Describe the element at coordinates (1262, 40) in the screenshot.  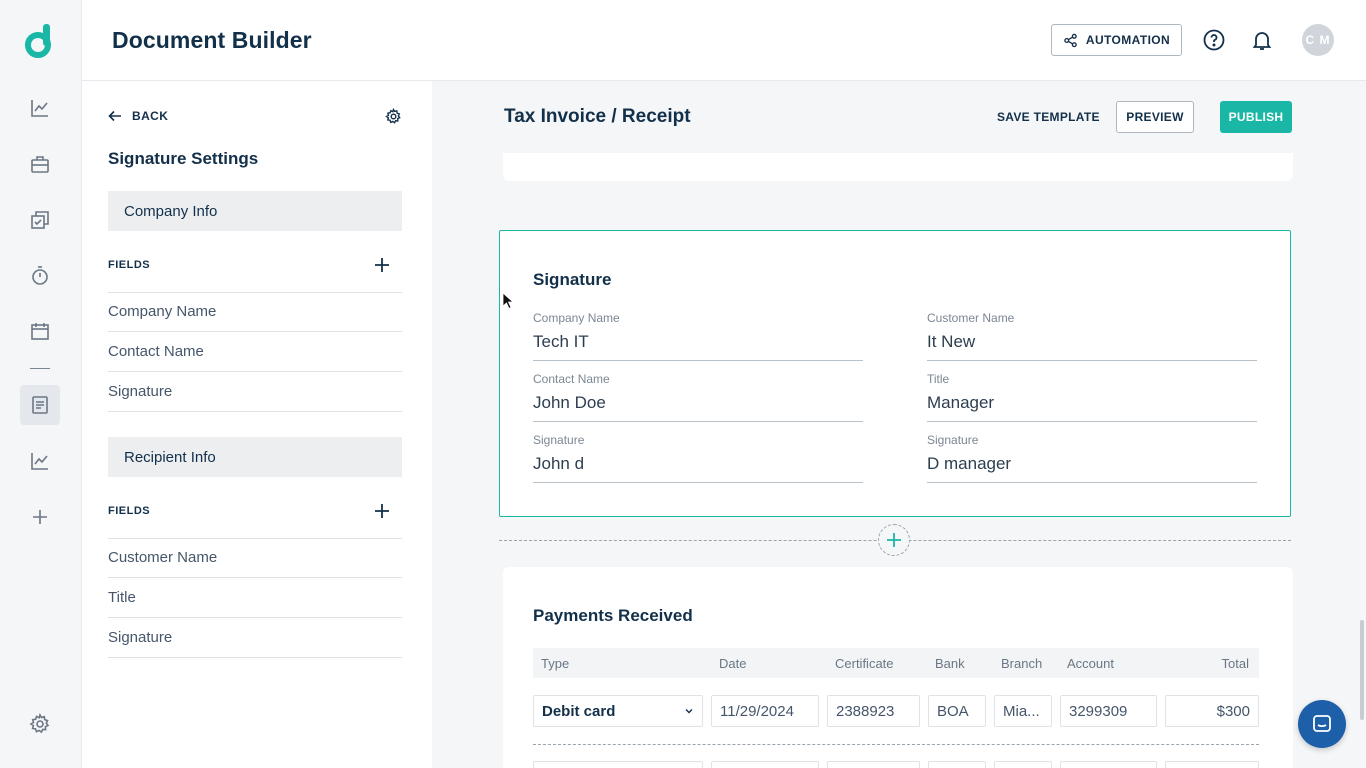
I see `bell-icon` at that location.